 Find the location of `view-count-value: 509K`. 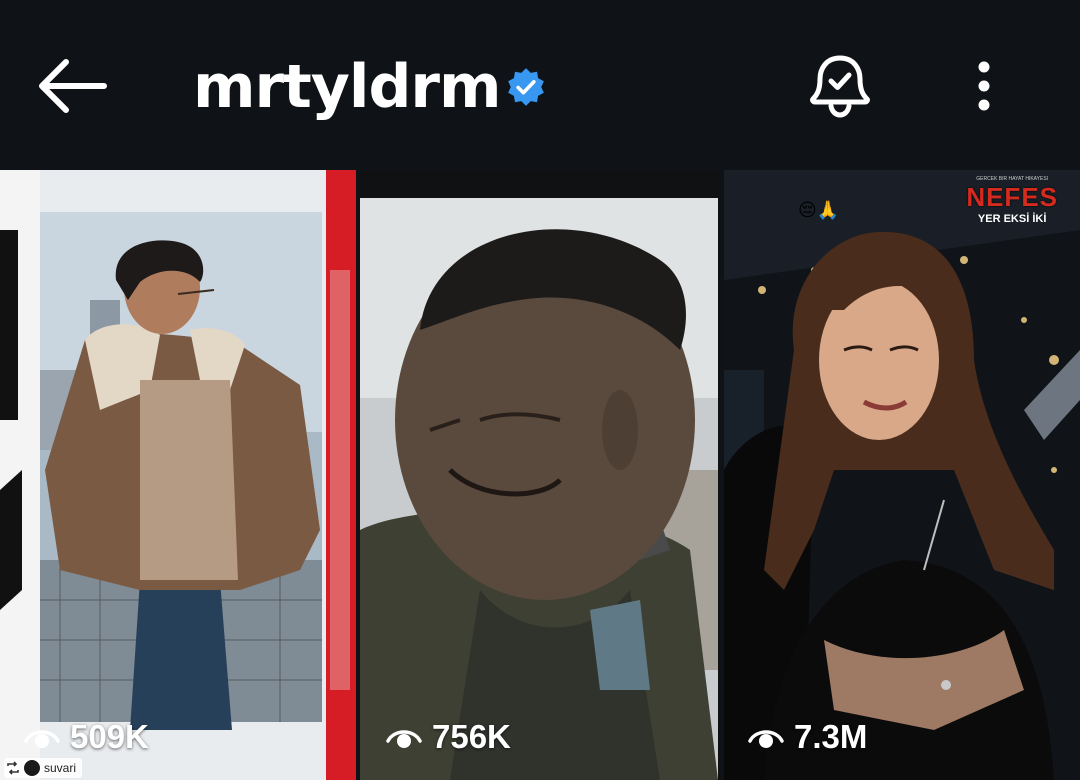

view-count-value: 509K is located at coordinates (109, 736).